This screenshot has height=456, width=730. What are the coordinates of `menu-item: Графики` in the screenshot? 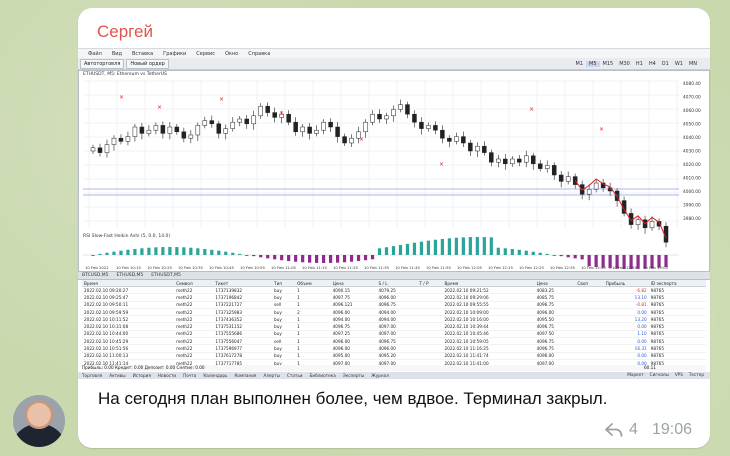 It's located at (175, 53).